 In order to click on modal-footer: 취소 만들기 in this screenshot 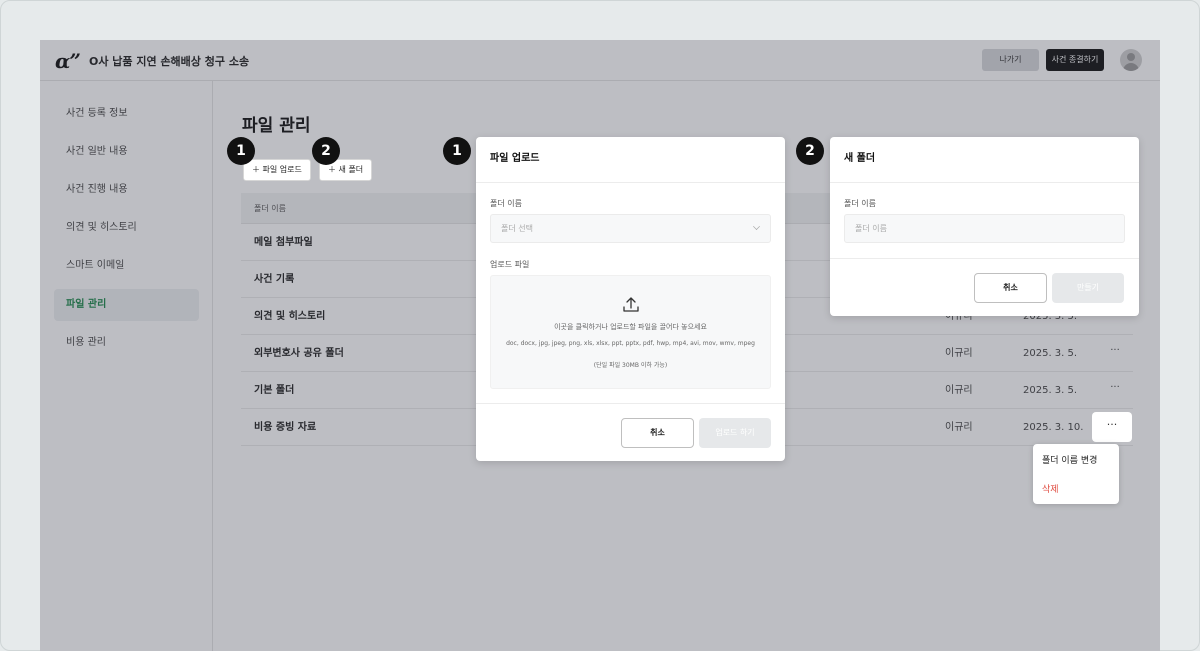, I will do `click(984, 287)`.